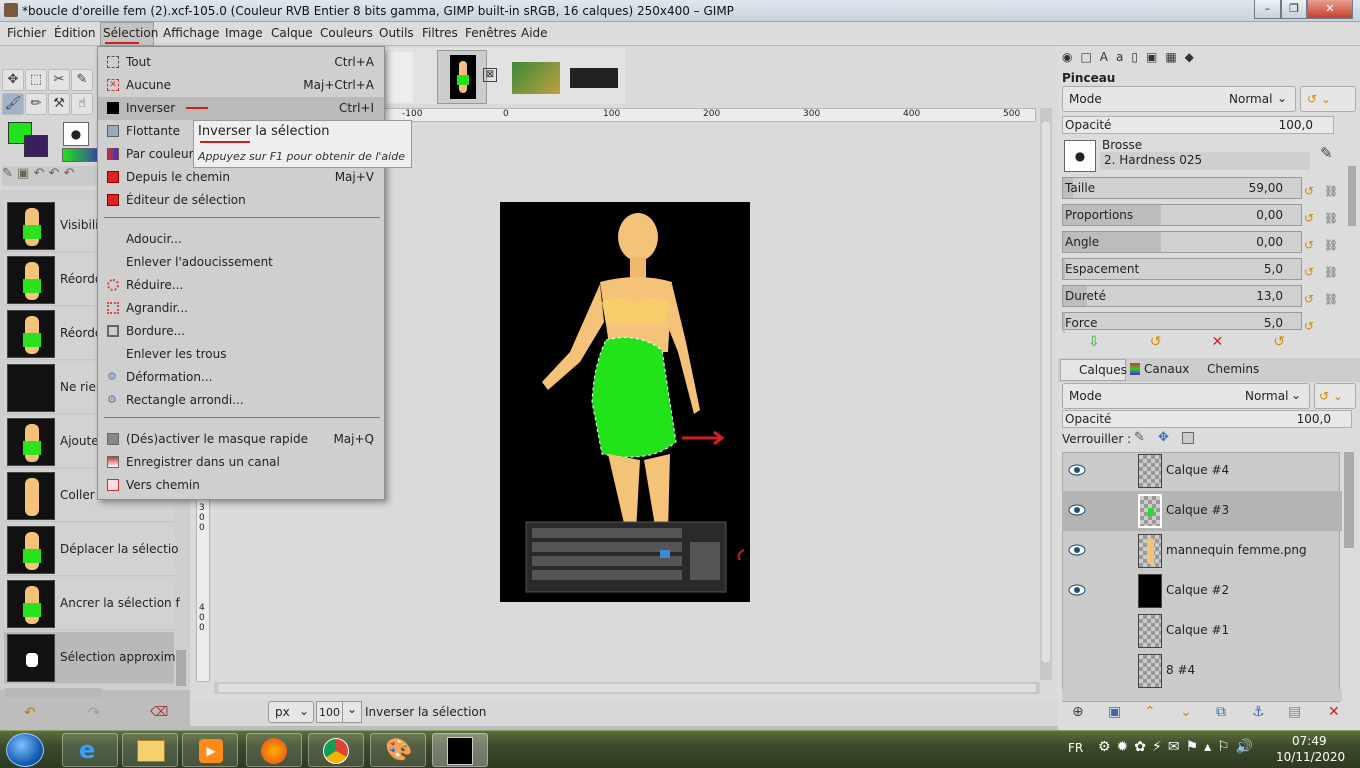 The height and width of the screenshot is (768, 1360). I want to click on layer-mode-reset-icon: ↺ ⌄, so click(1335, 396).